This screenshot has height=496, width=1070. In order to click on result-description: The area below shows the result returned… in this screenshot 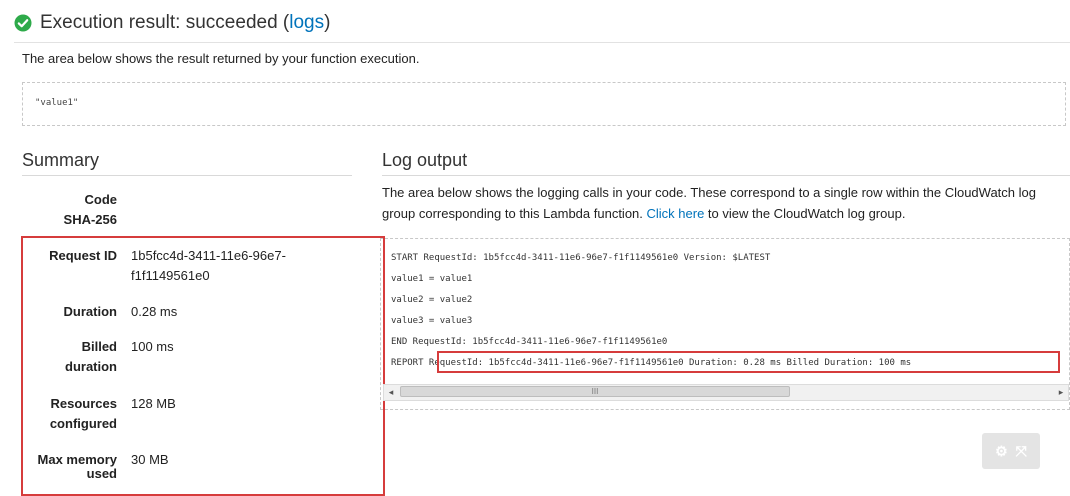, I will do `click(221, 58)`.